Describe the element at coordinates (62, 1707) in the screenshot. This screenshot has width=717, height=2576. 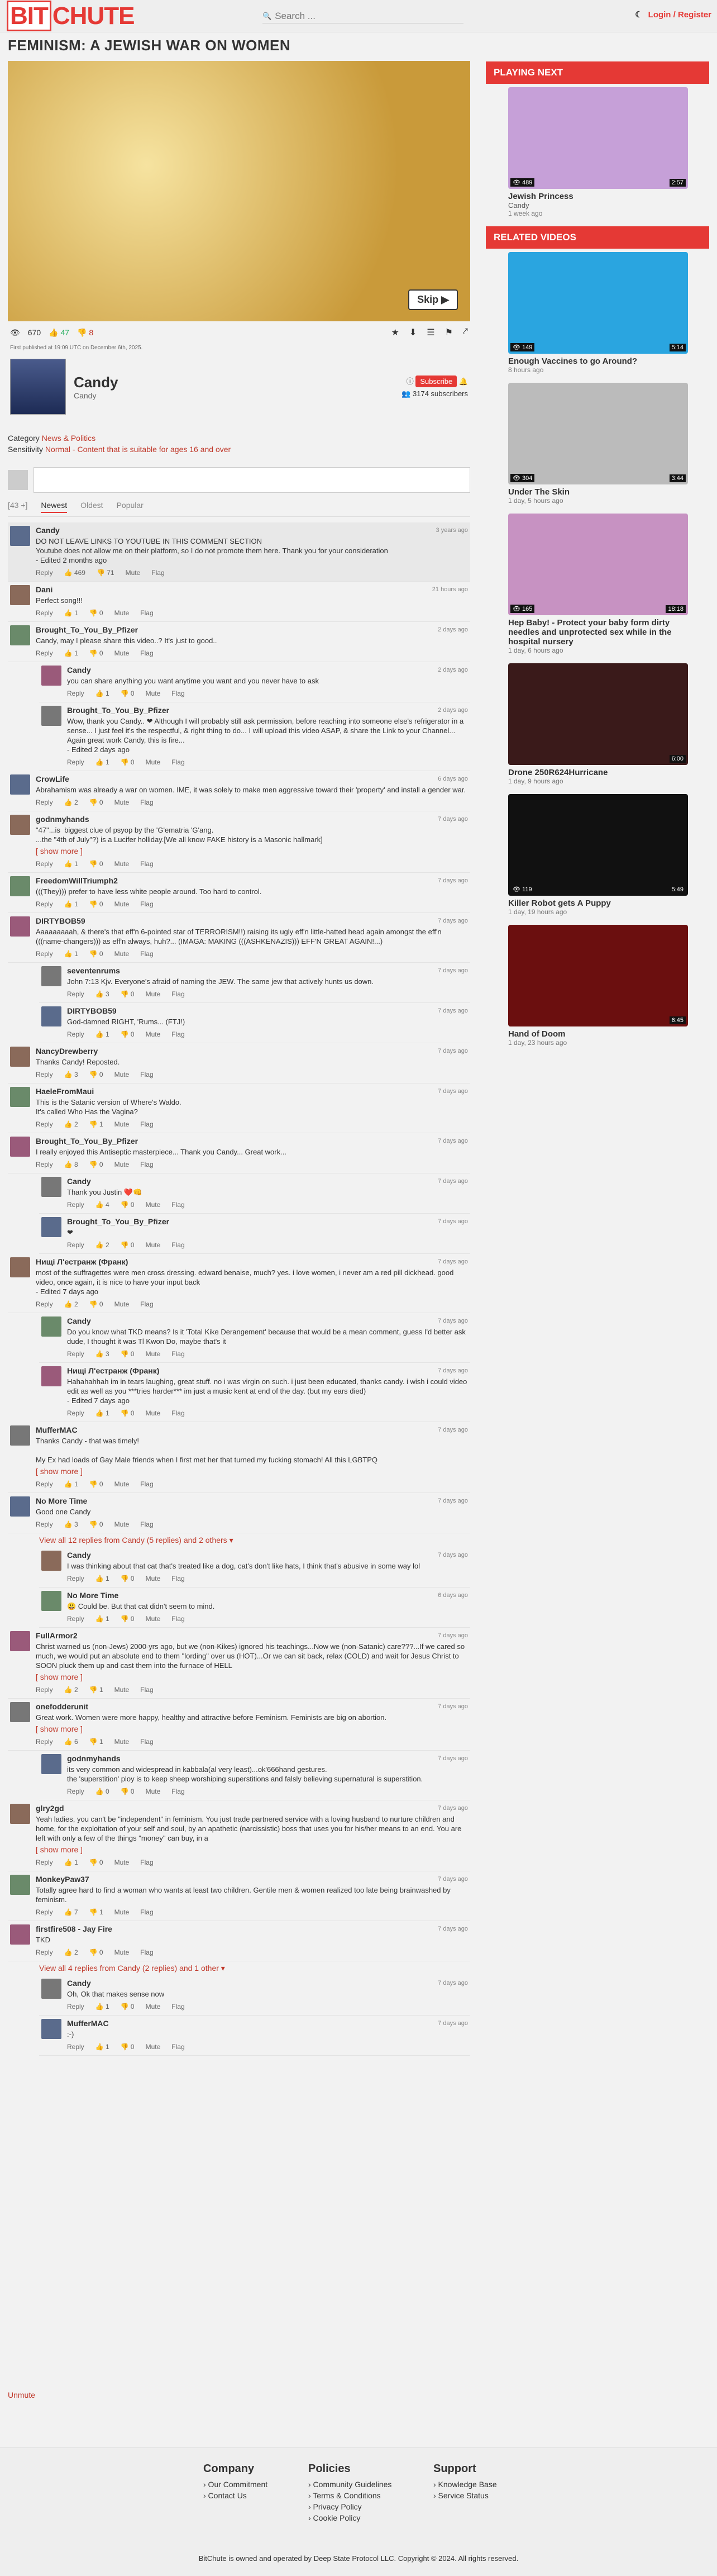
I see `commenter-name: onefodderunit` at that location.